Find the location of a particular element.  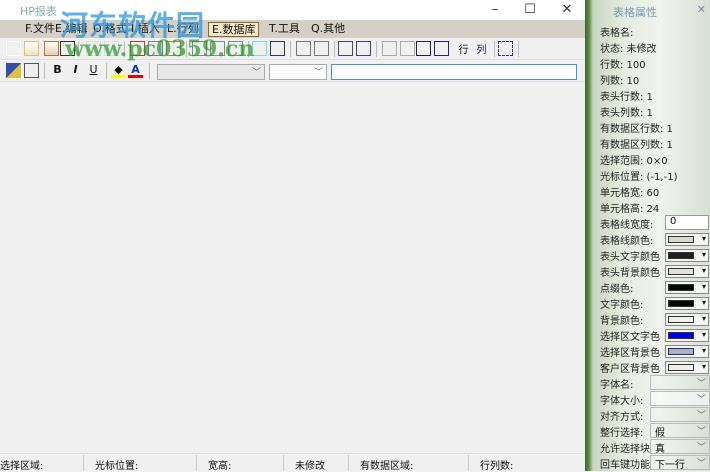

row-button: 行 is located at coordinates (463, 48).